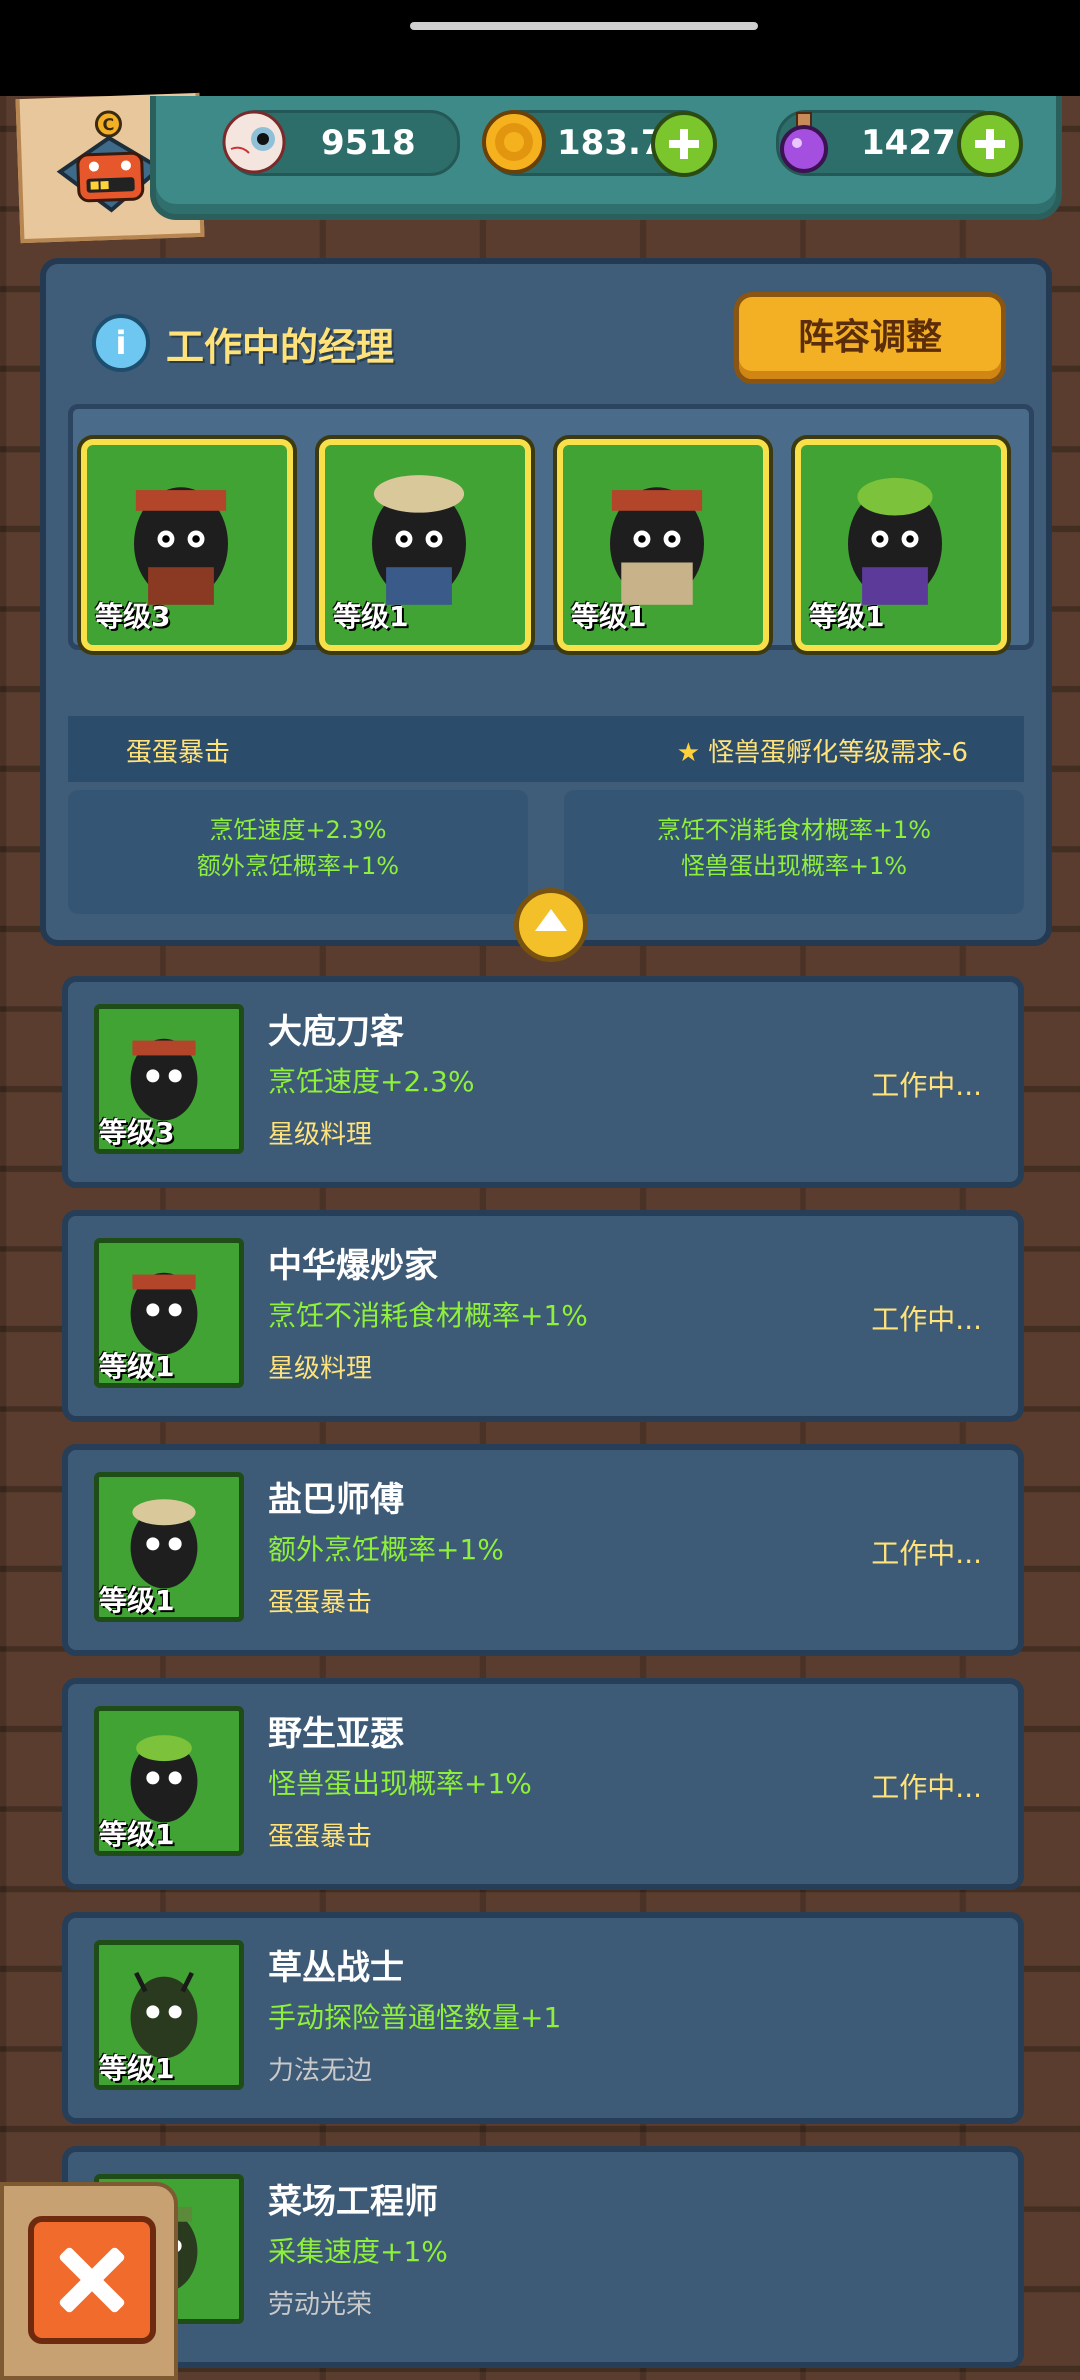 The height and width of the screenshot is (2380, 1080). Describe the element at coordinates (386, 1549) in the screenshot. I see `manager-effect: 额外烹饪概率+1%` at that location.